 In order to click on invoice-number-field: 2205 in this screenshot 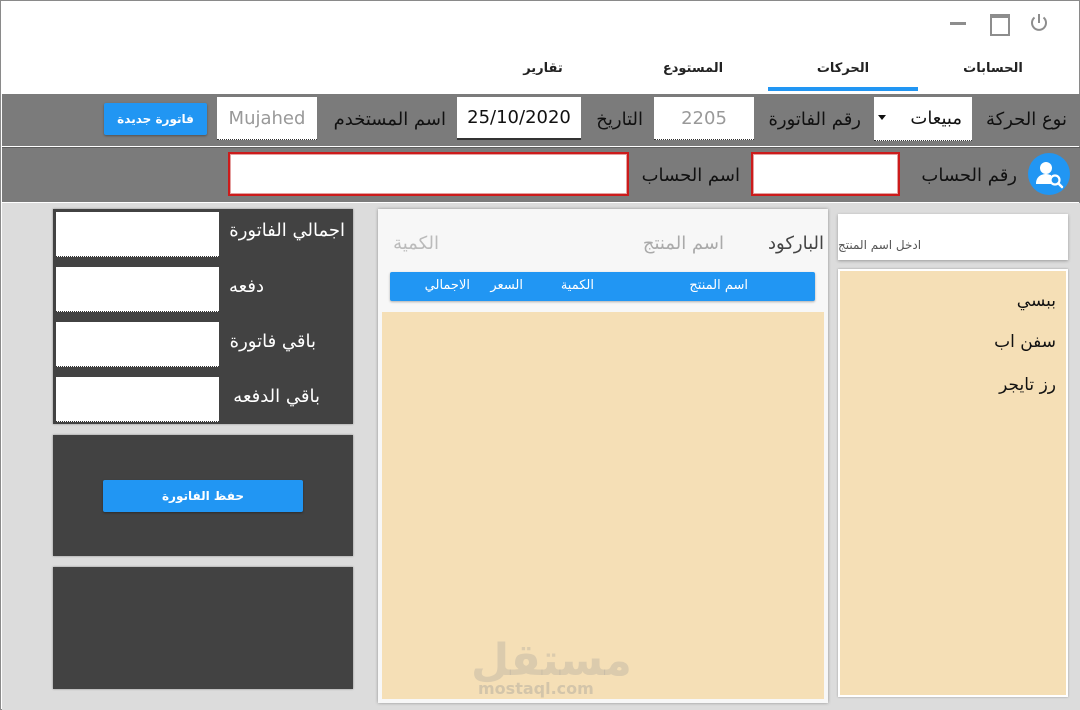, I will do `click(704, 118)`.